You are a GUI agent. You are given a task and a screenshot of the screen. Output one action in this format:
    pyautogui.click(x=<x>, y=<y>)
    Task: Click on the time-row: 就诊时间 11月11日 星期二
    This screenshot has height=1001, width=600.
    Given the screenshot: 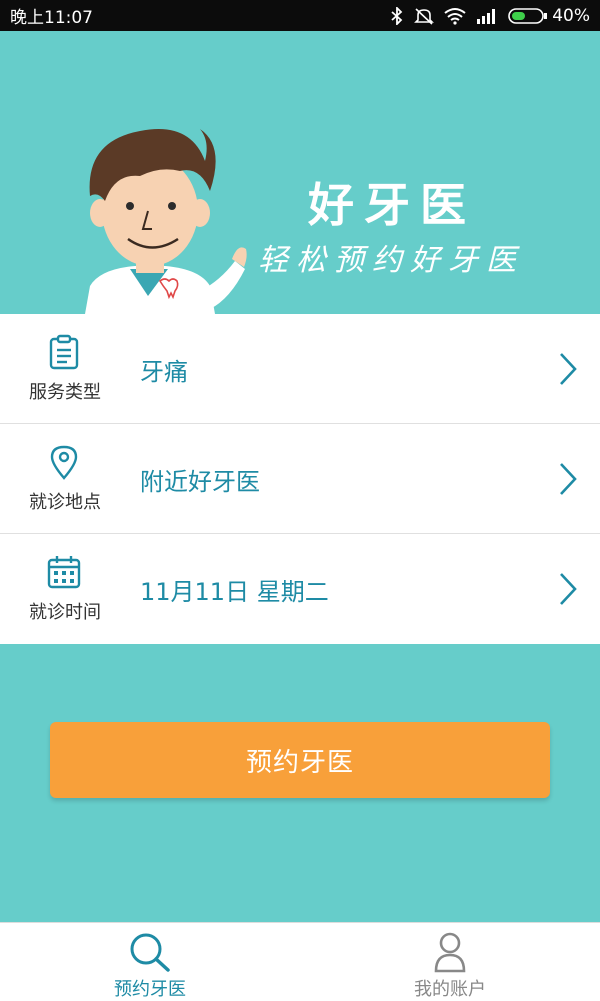 What is the action you would take?
    pyautogui.click(x=300, y=589)
    